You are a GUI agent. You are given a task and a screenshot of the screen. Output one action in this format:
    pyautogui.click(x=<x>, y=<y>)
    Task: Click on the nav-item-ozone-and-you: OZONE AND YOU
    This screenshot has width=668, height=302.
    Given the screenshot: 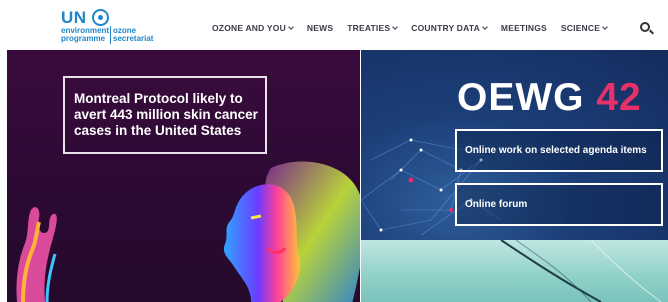 What is the action you would take?
    pyautogui.click(x=253, y=28)
    